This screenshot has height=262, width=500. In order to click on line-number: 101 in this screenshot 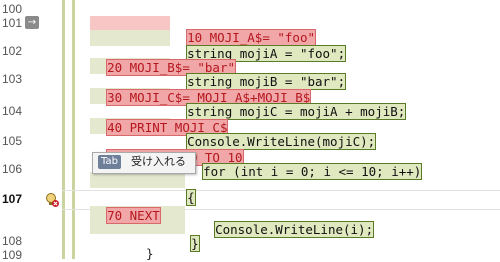, I will do `click(11, 23)`.